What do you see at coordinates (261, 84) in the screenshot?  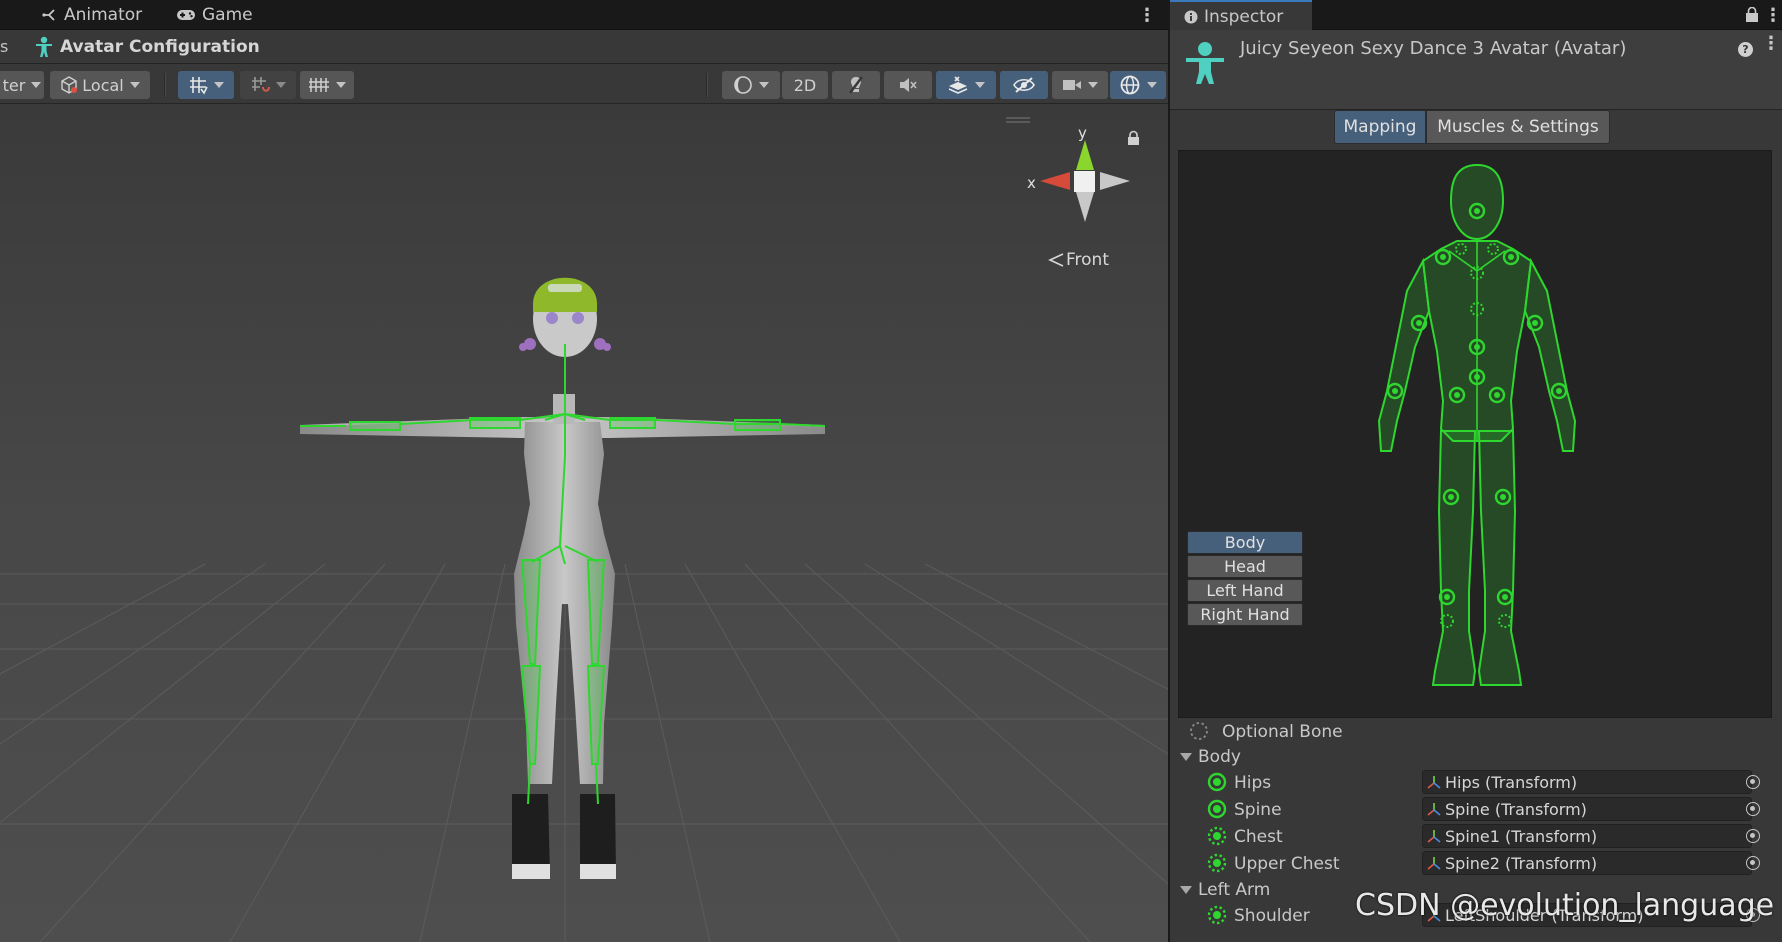 I see `increment-snap-icon` at bounding box center [261, 84].